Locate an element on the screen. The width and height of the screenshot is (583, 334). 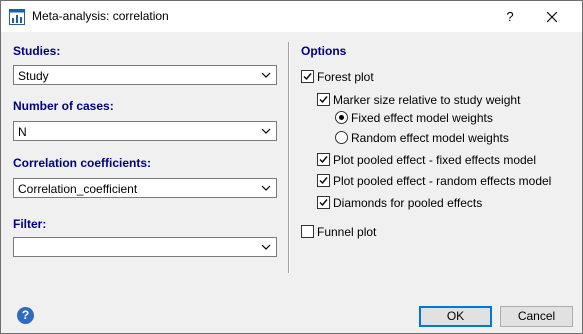
diamonds-checkbox is located at coordinates (323, 202).